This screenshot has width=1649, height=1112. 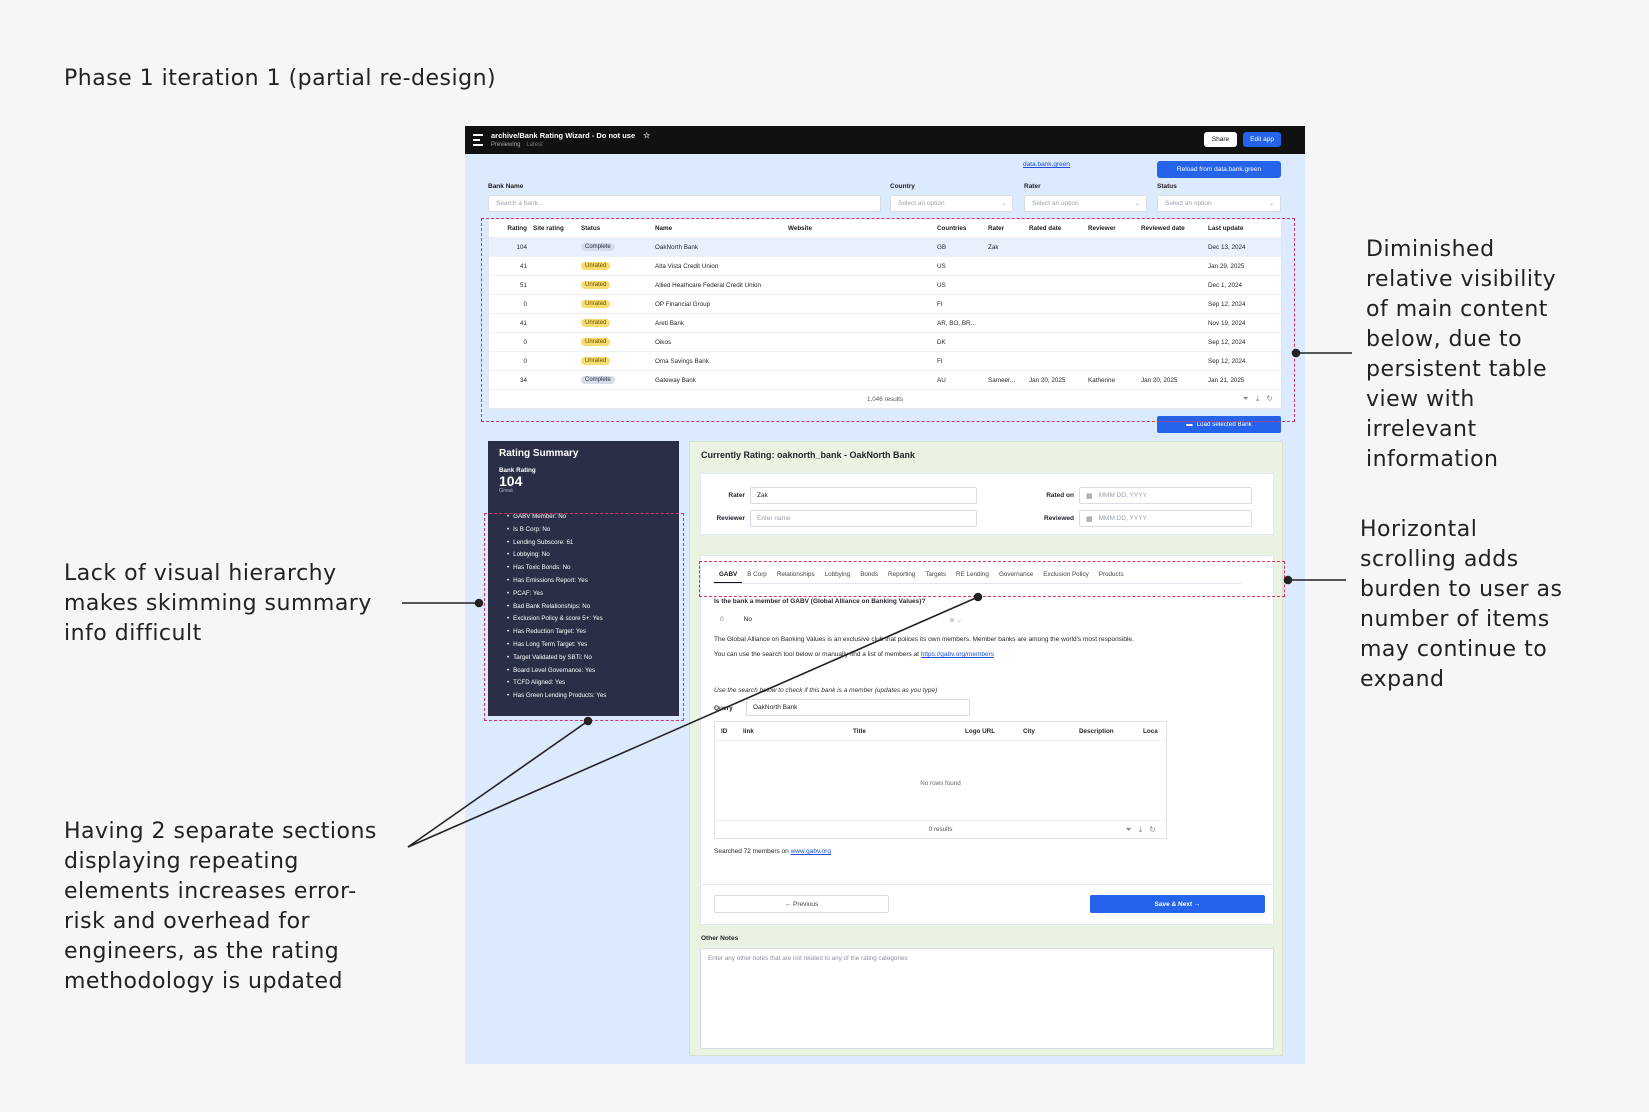 I want to click on searched-members-text: Searched 72 members on www.gabv.org, so click(x=772, y=851).